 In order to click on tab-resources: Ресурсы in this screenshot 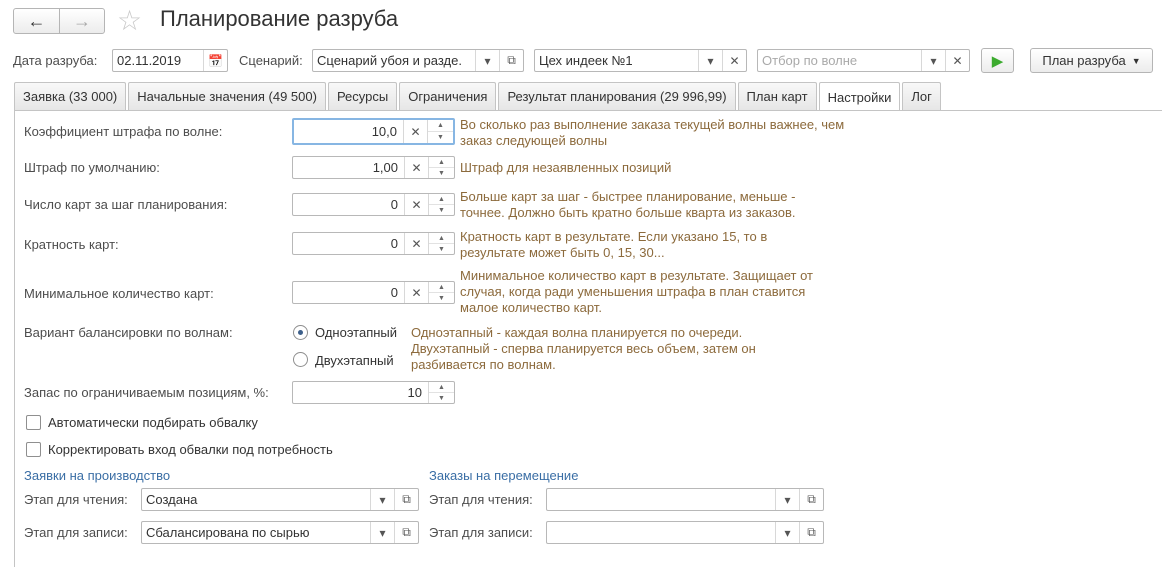, I will do `click(362, 96)`.